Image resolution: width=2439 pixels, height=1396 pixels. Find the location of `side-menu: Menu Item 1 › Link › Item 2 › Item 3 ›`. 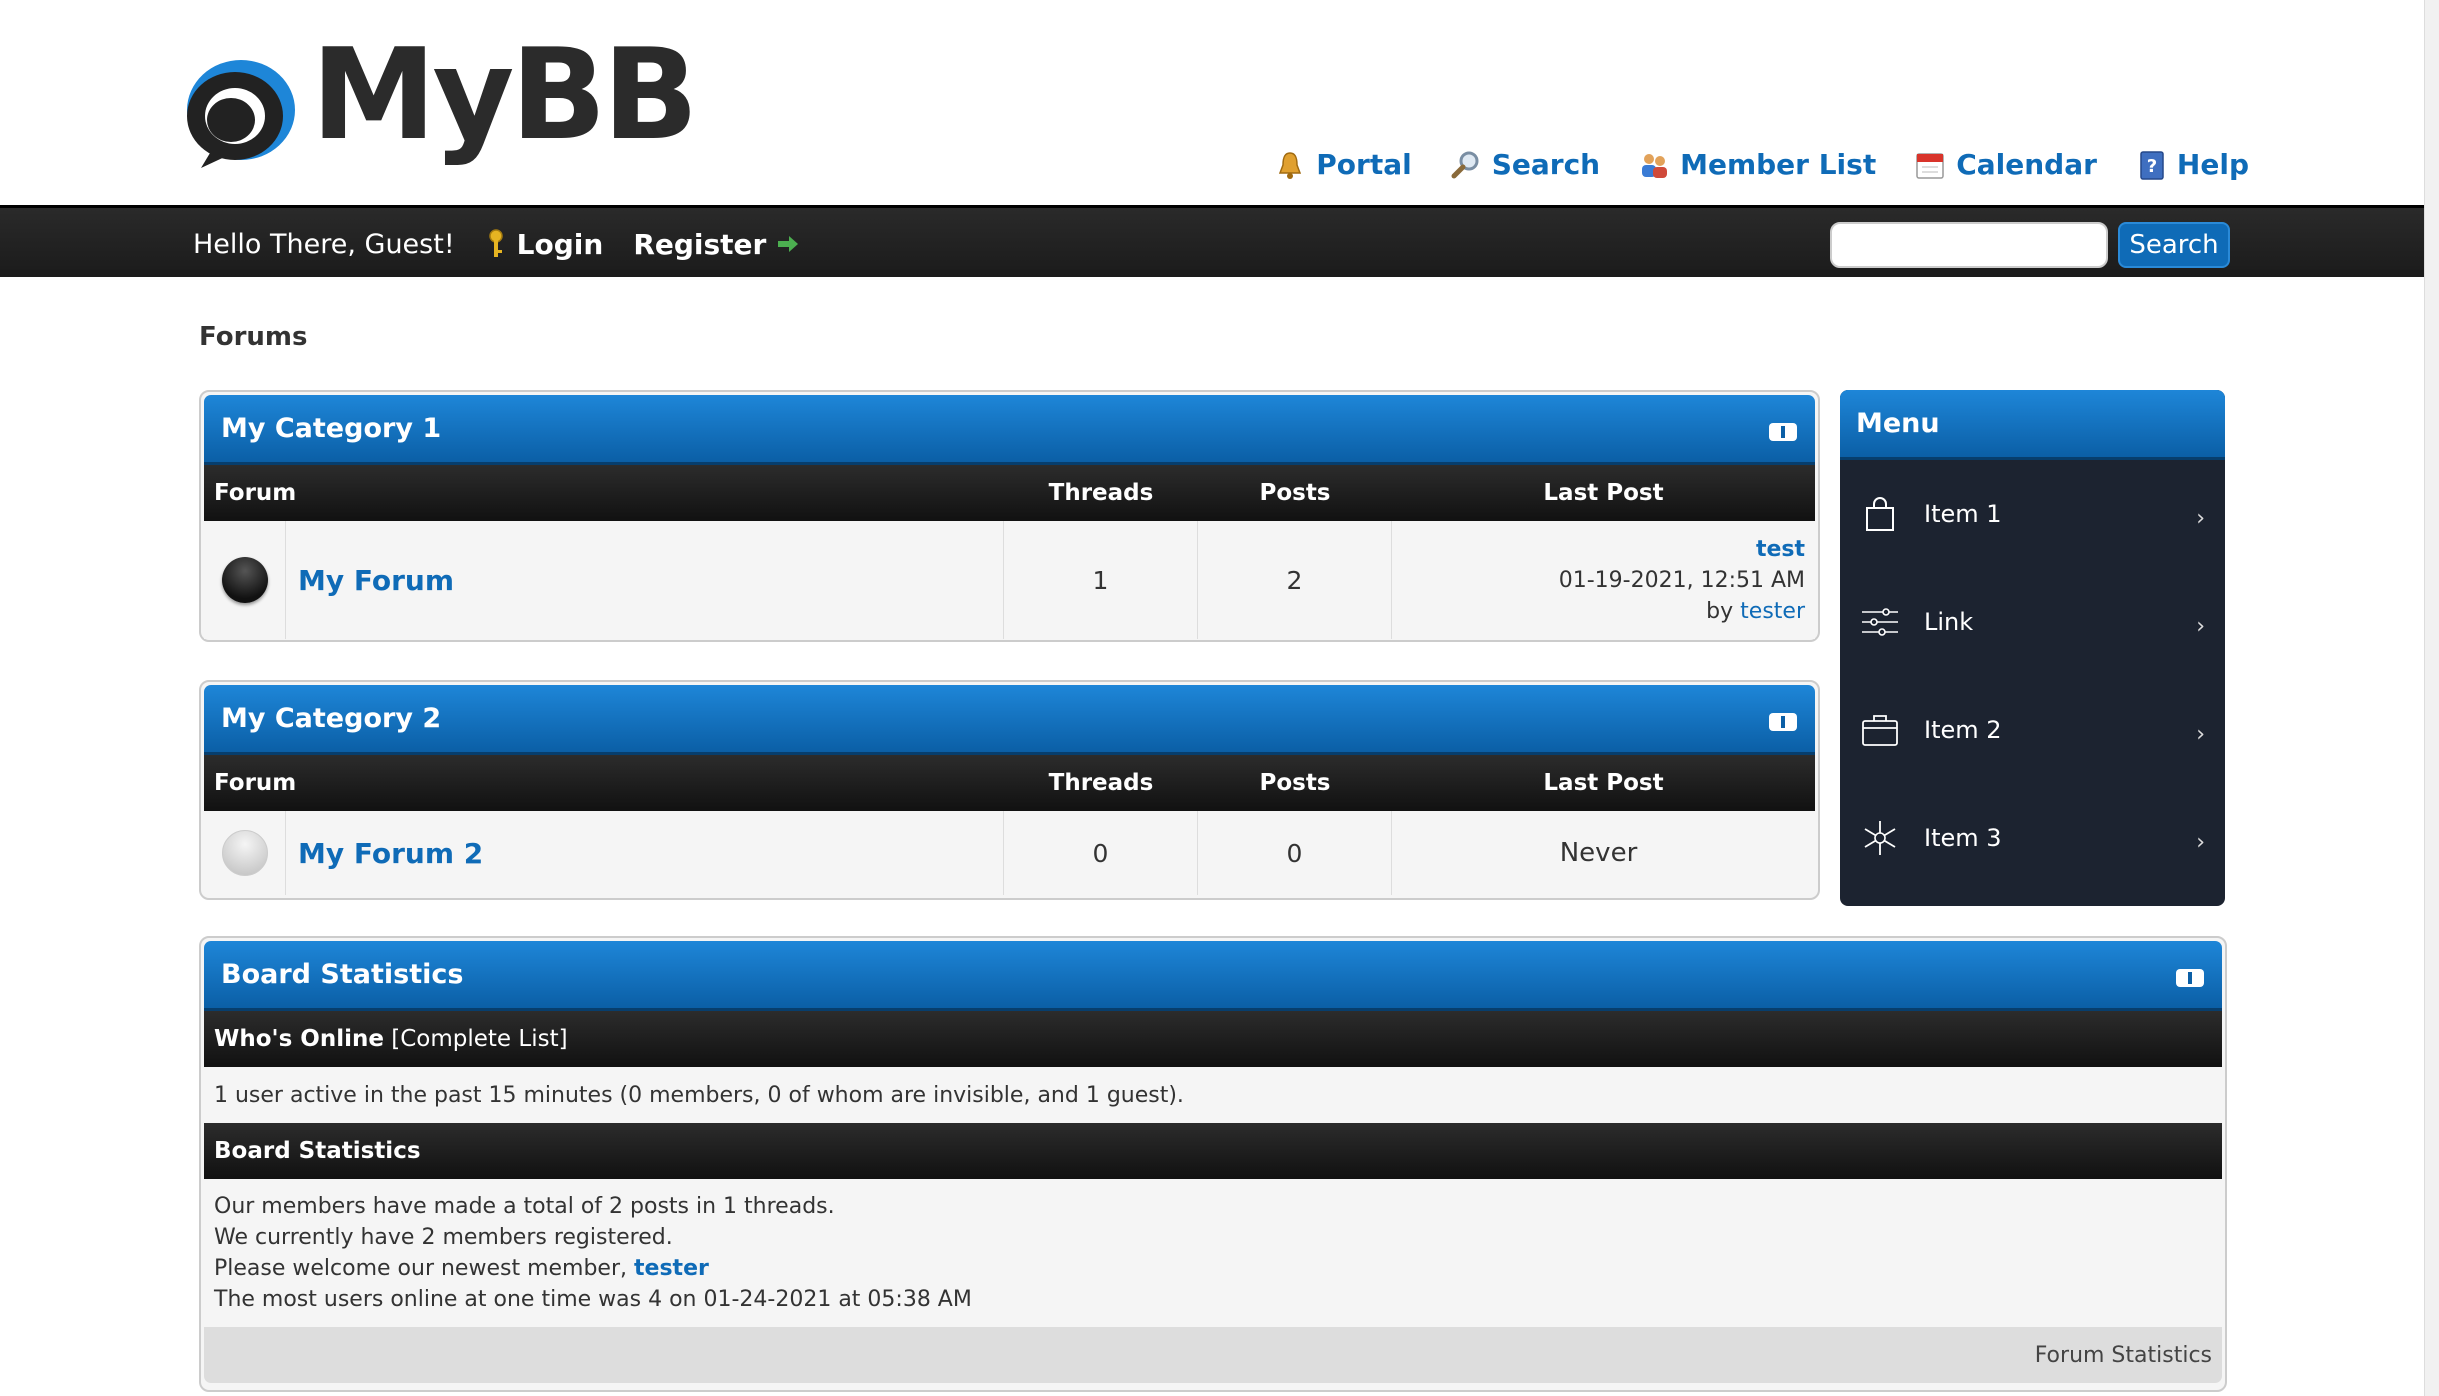

side-menu: Menu Item 1 › Link › Item 2 › Item 3 › is located at coordinates (2032, 648).